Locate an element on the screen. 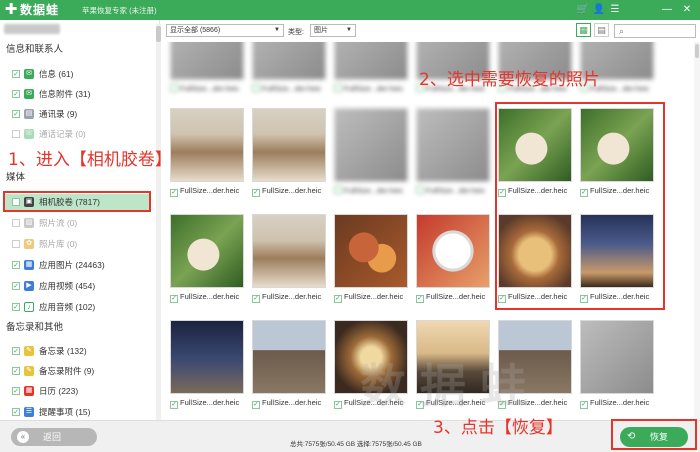  photo-caption: ✓ FullSize...der.heic is located at coordinates (289, 403).